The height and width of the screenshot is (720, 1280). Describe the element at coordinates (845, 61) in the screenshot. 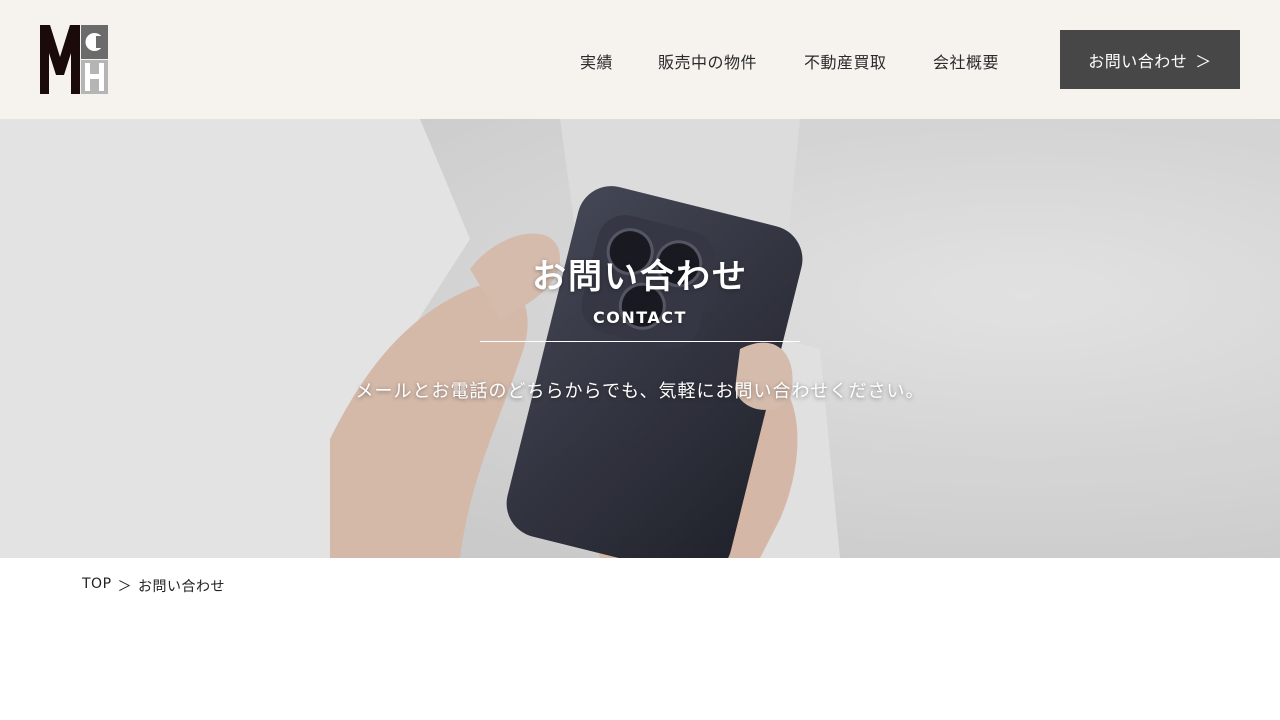

I see `nav-item-real-estate-purchase: 不動産買取` at that location.